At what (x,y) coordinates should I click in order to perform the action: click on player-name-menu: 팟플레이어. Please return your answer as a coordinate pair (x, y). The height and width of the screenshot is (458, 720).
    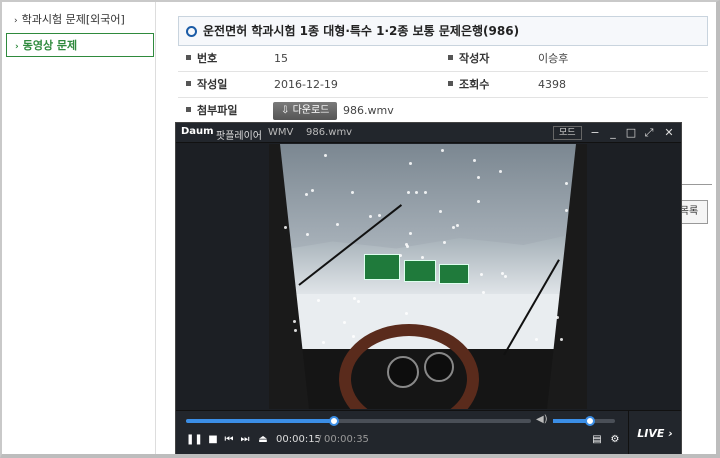
    Looking at the image, I should click on (239, 134).